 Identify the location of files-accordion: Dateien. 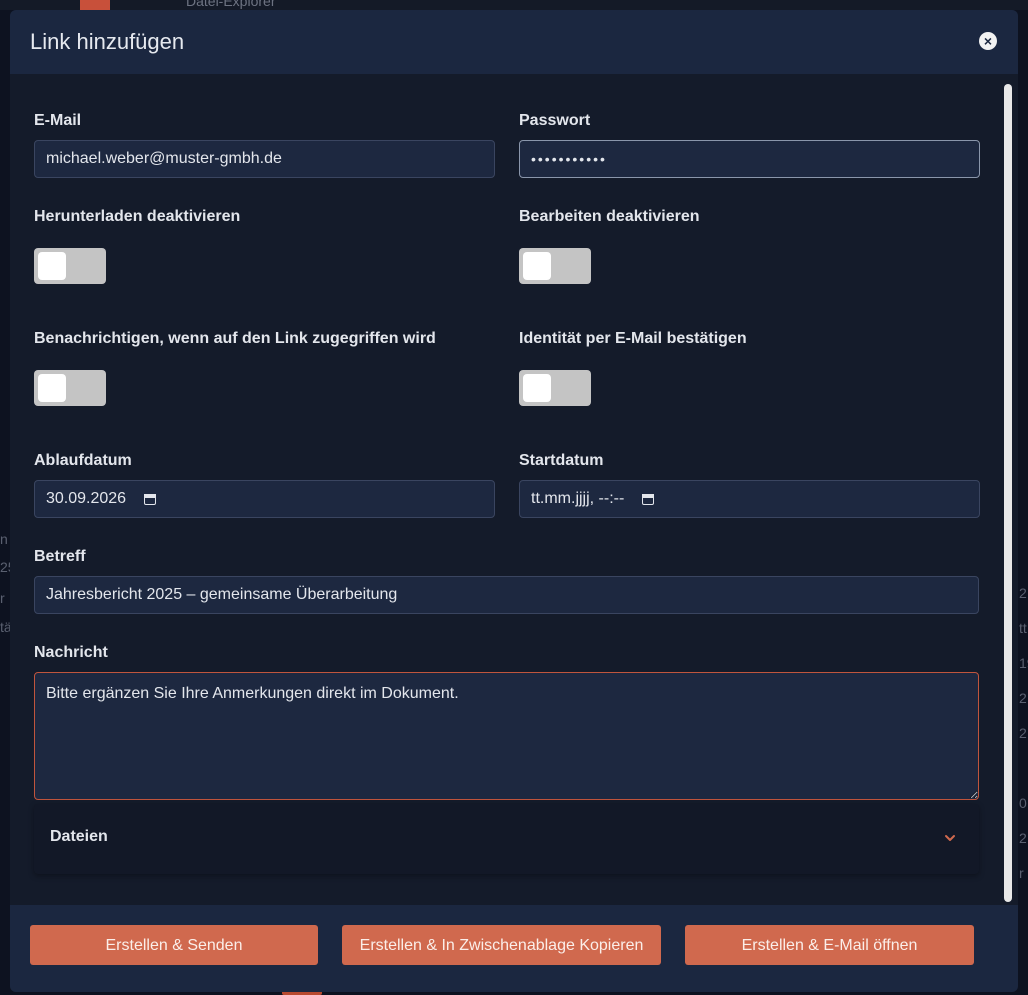
(506, 839).